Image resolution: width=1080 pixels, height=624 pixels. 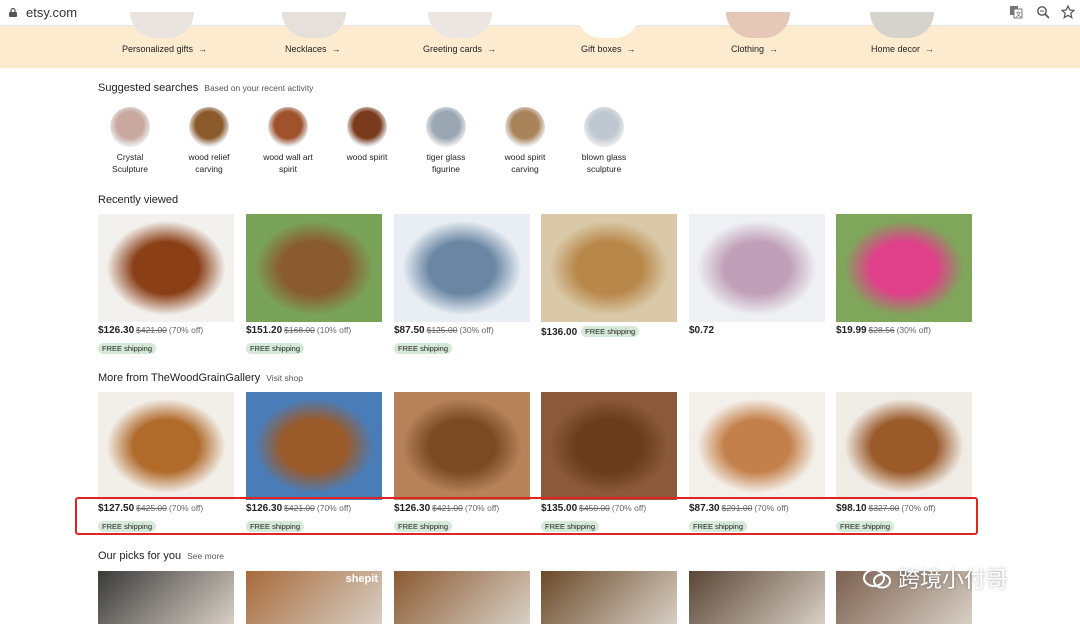 I want to click on original-price: $421.00, so click(x=151, y=330).